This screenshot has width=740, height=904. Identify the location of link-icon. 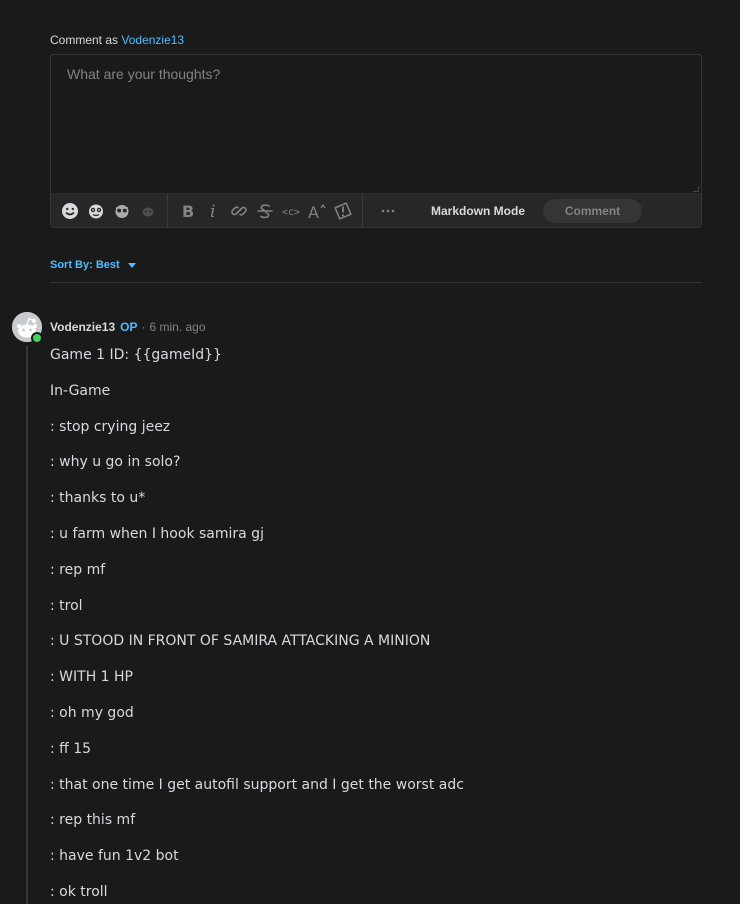
(239, 211).